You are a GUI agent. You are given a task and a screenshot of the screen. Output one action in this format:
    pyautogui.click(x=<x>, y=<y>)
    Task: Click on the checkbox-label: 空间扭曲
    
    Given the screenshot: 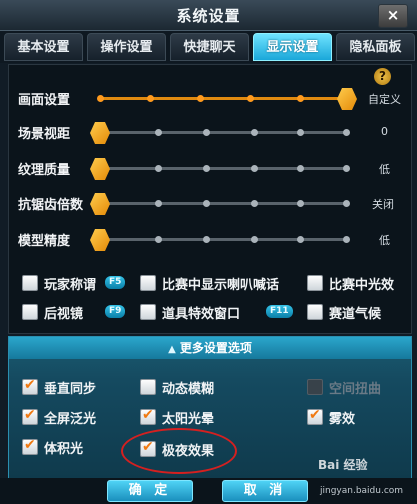 What is the action you would take?
    pyautogui.click(x=355, y=389)
    